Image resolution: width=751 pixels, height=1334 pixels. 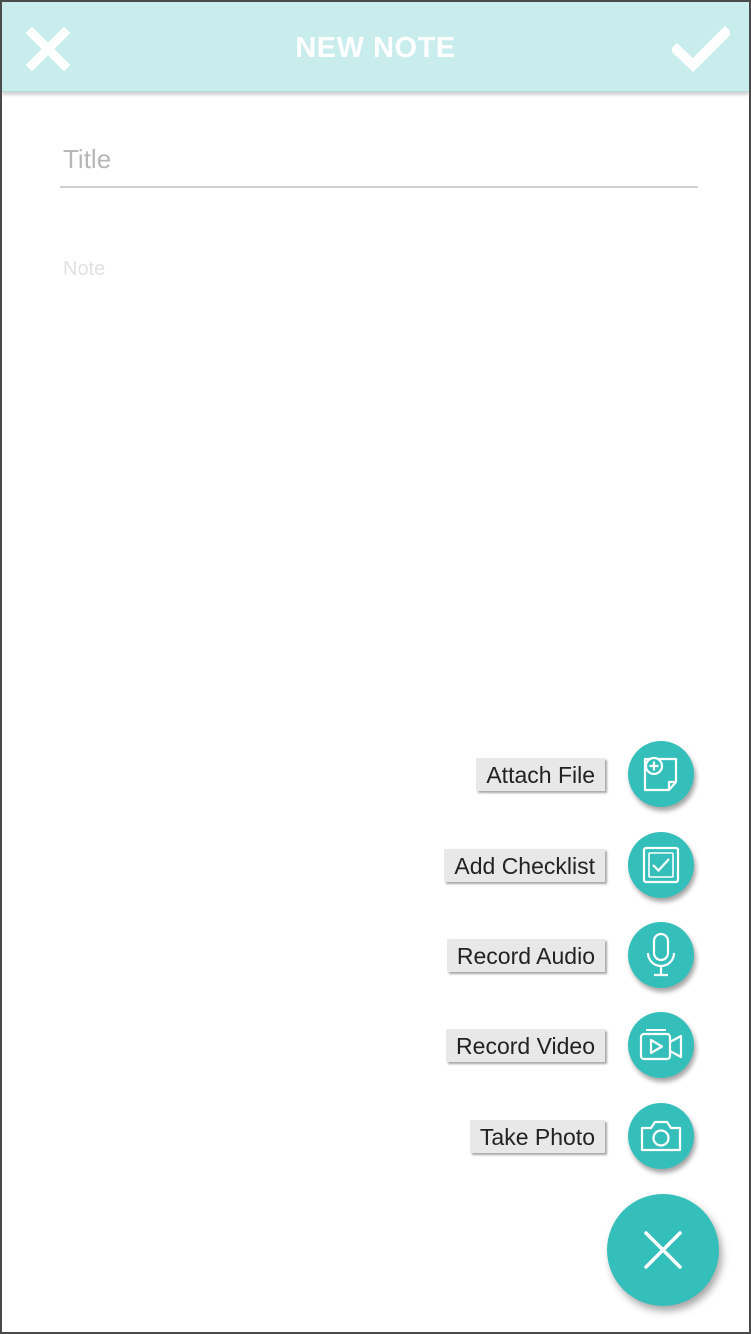 I want to click on record-video-row: Record Video, so click(x=570, y=1045).